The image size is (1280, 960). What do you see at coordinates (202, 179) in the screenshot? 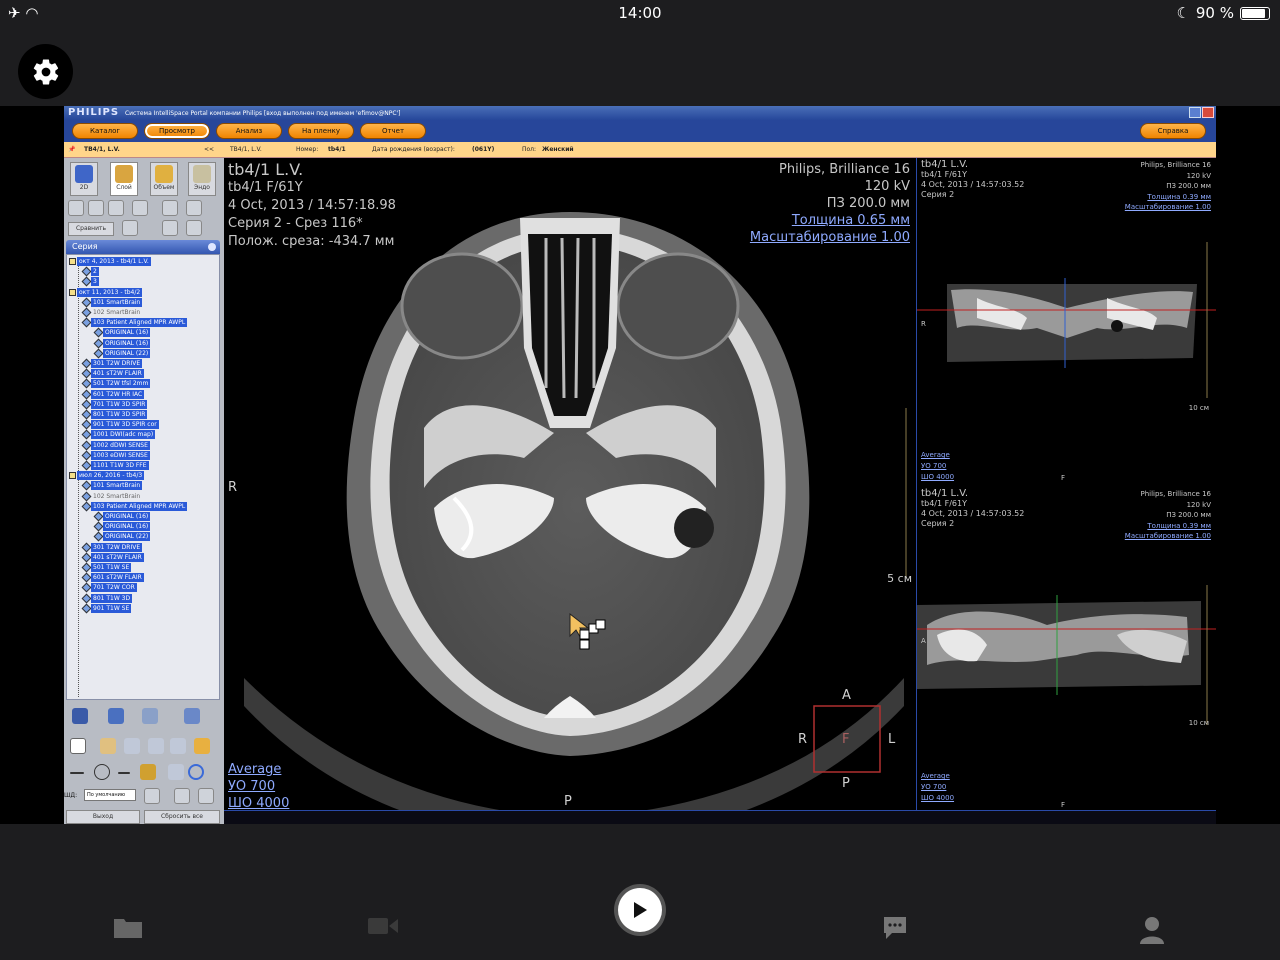
I see `mode-endo-button: Эндо` at bounding box center [202, 179].